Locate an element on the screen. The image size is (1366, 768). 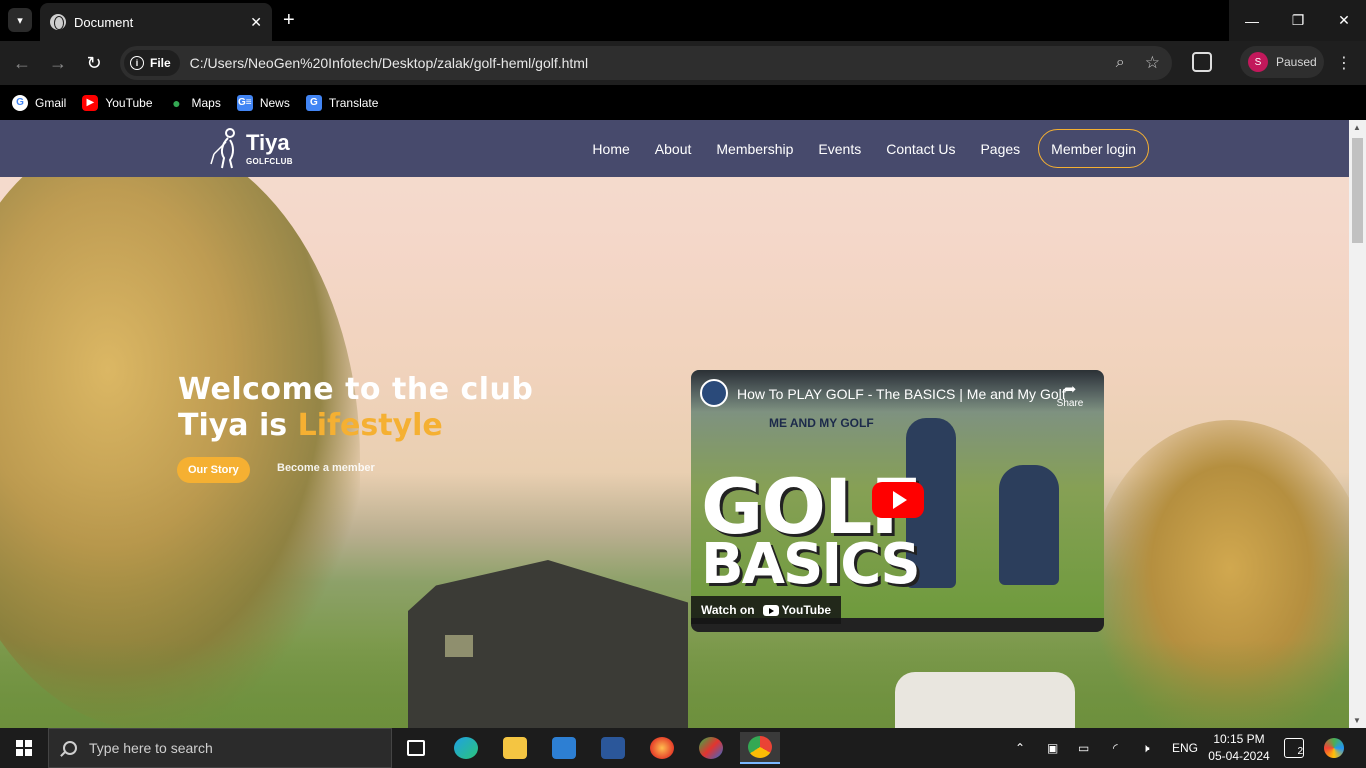
bookmark-label: News is located at coordinates (274, 102).